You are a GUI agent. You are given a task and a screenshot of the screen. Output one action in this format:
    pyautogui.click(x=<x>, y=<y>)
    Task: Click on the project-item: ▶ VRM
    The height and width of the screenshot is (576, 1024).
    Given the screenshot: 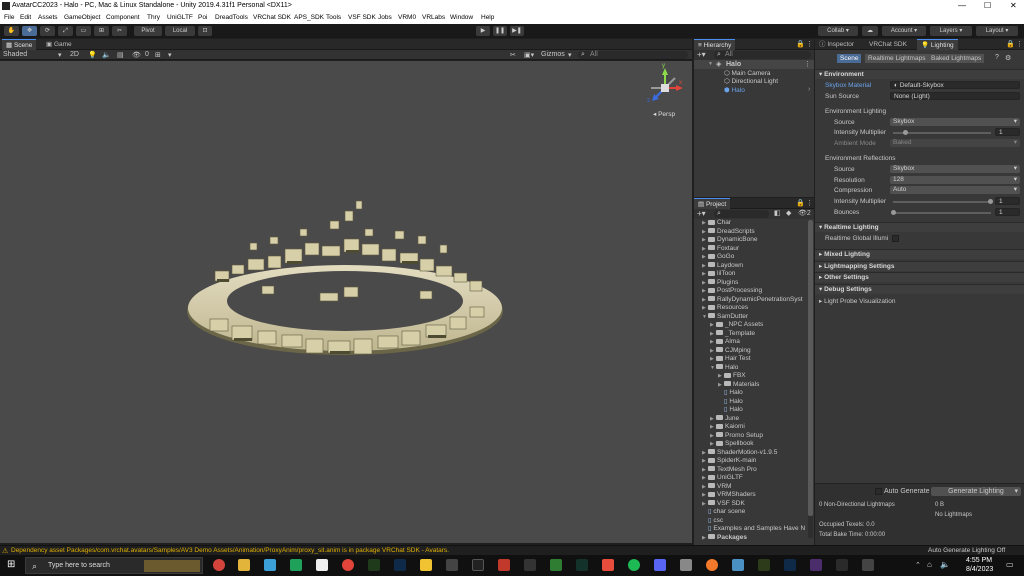 What is the action you would take?
    pyautogui.click(x=716, y=487)
    